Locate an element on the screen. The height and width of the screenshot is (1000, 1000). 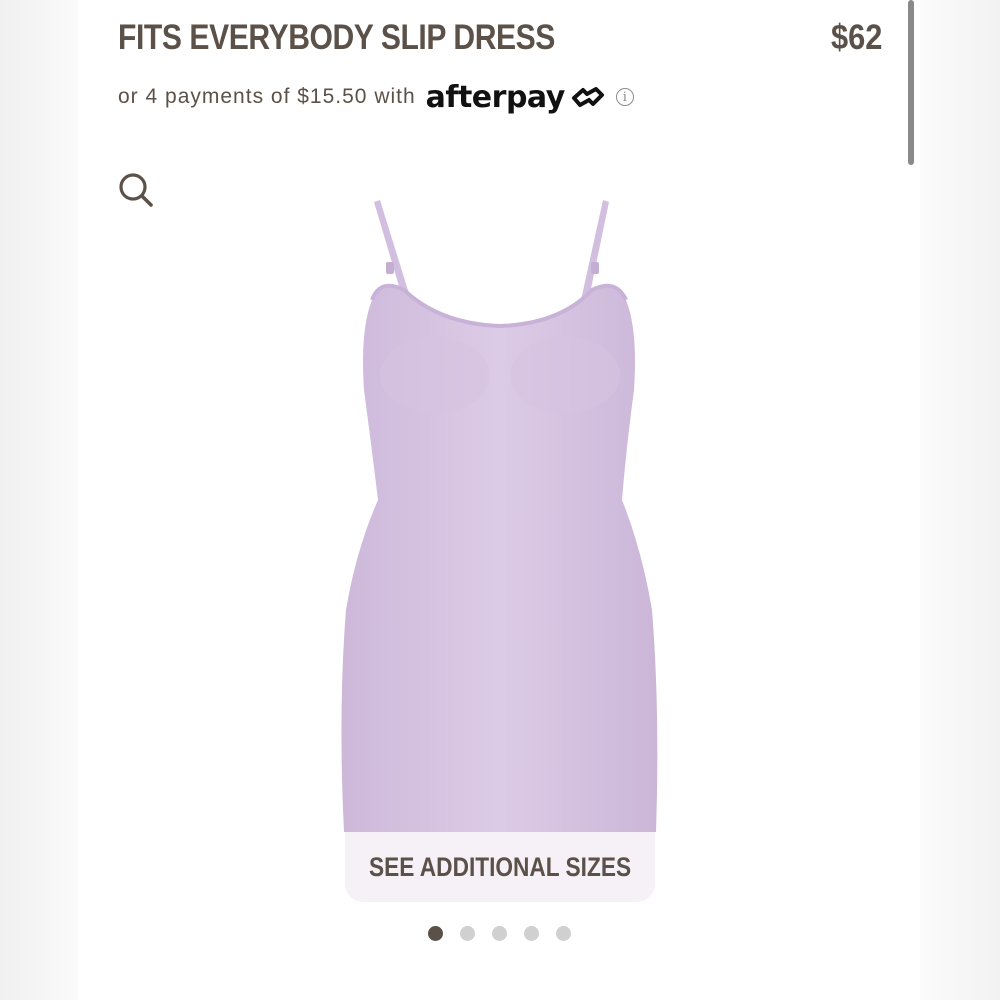
info-icon: i is located at coordinates (624, 97).